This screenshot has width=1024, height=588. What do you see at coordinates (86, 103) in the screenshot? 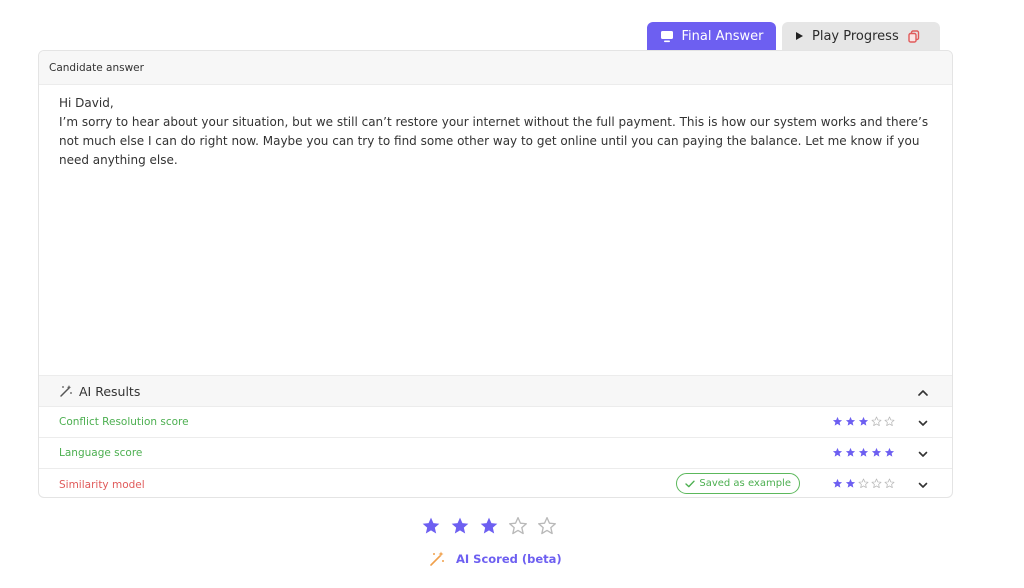
I see `answer-greeting: Hi David,` at bounding box center [86, 103].